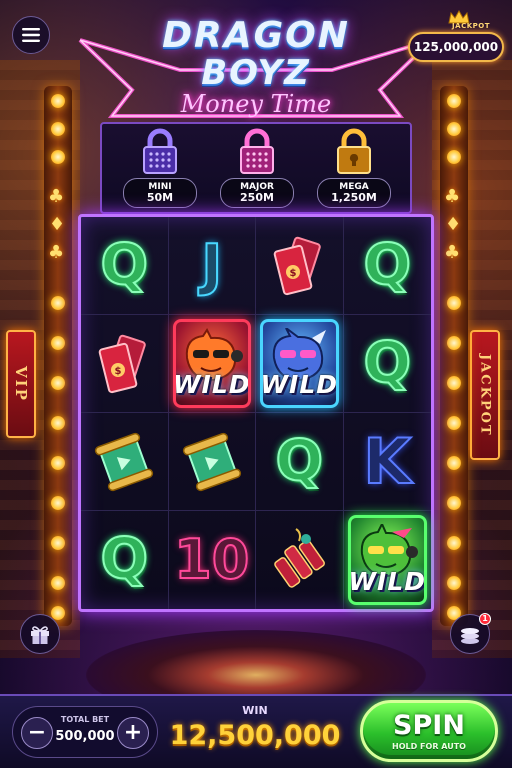 The width and height of the screenshot is (512, 768). I want to click on jackpot-sign: JACKPOT, so click(485, 395).